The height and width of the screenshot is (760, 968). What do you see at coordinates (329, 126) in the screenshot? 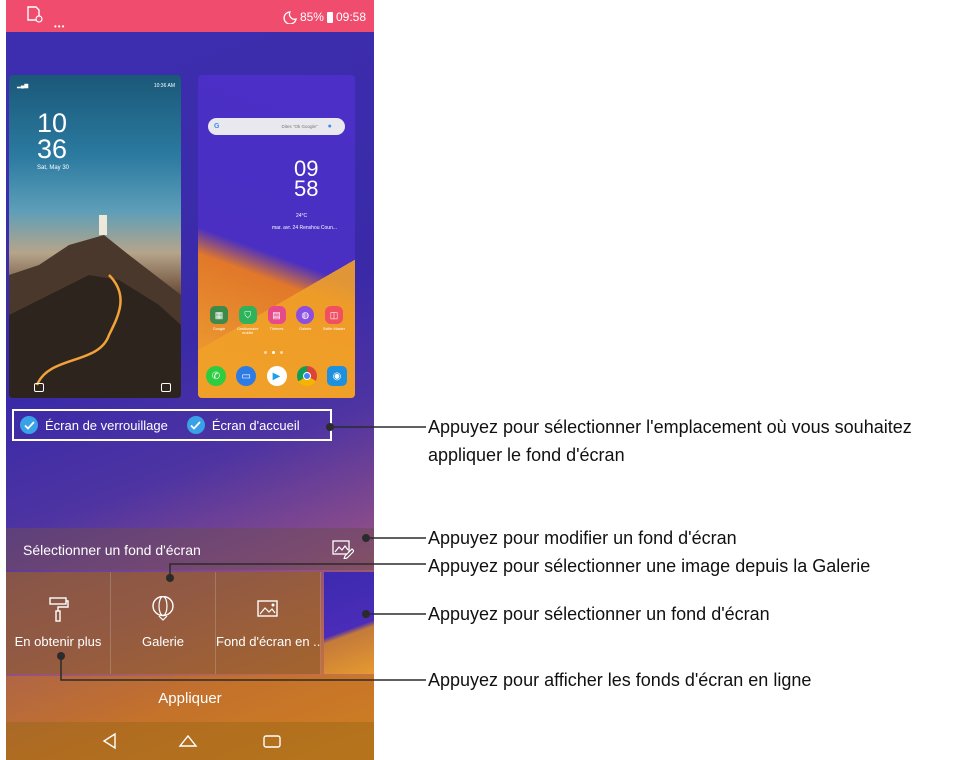
I see `mic-icon: ●` at bounding box center [329, 126].